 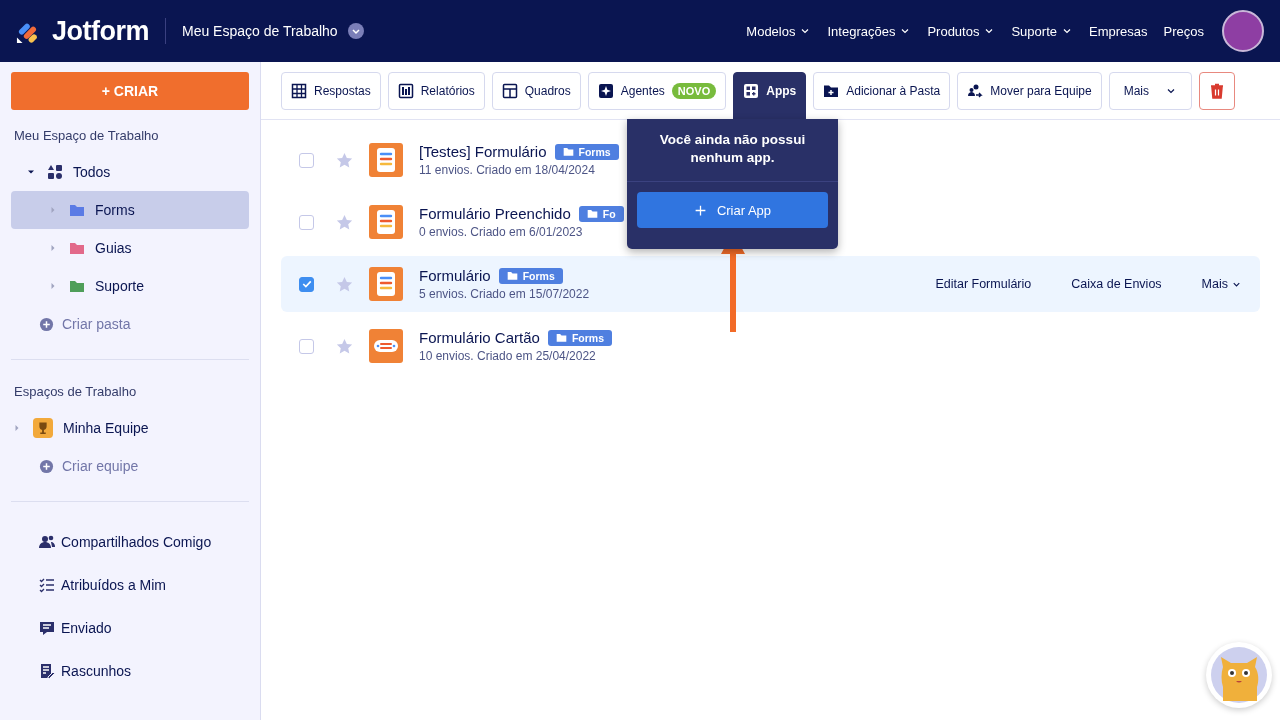 I want to click on user-avatar, so click(x=1243, y=31).